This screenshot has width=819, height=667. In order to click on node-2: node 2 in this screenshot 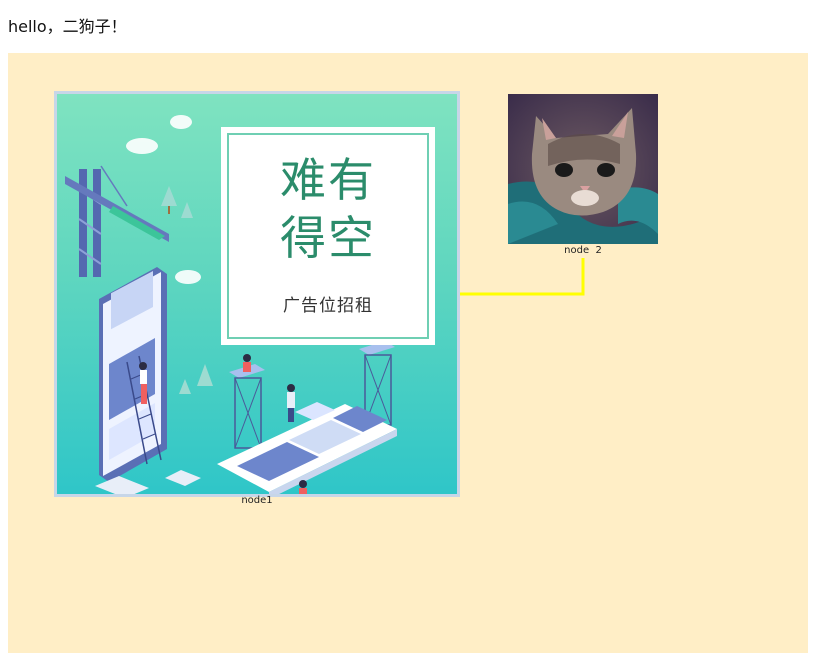, I will do `click(583, 176)`.